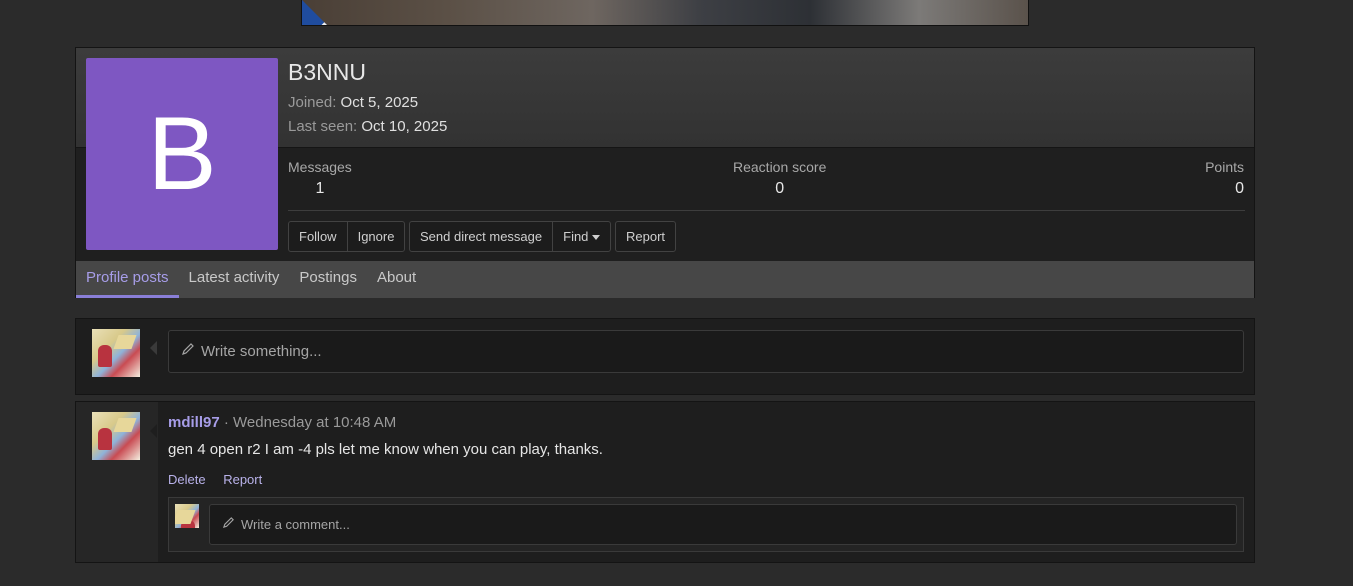  I want to click on stat-points-value: 0, so click(1224, 189).